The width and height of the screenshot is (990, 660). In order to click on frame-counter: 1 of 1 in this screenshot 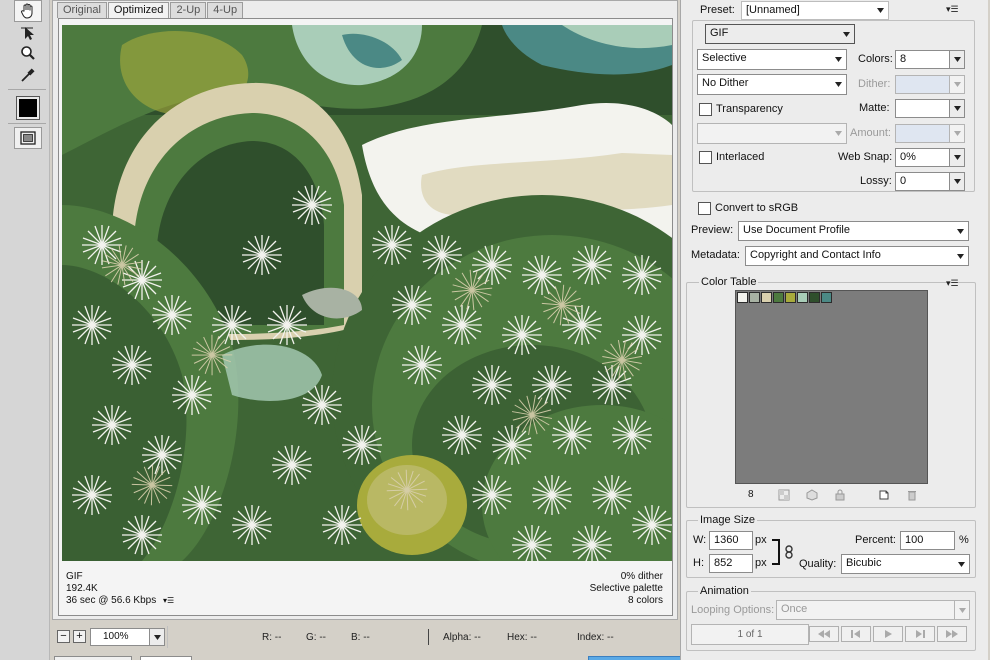, I will do `click(750, 634)`.